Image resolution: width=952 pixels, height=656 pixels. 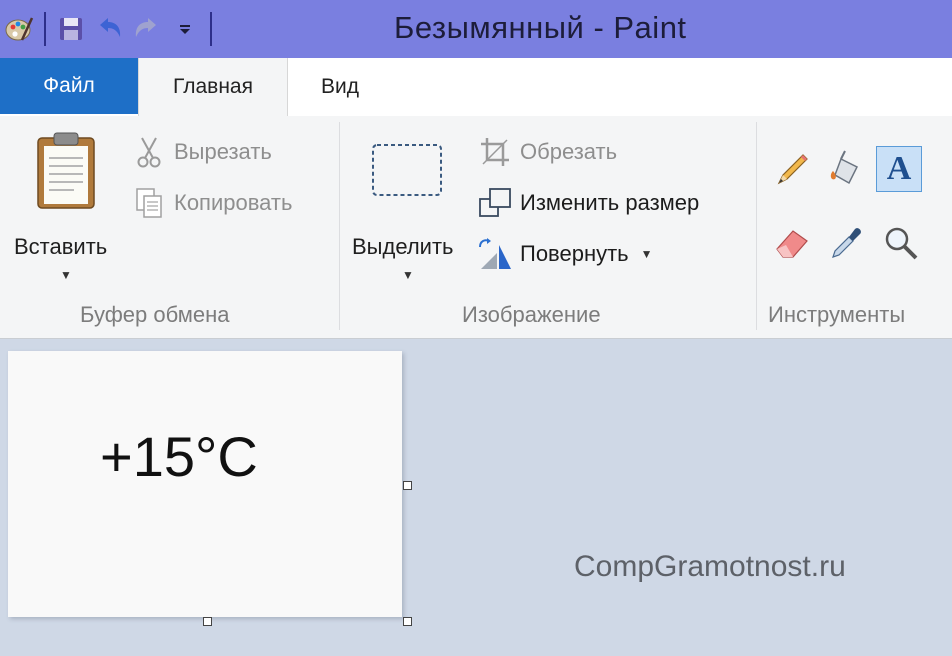 What do you see at coordinates (233, 202) in the screenshot?
I see `copy-label: Копировать` at bounding box center [233, 202].